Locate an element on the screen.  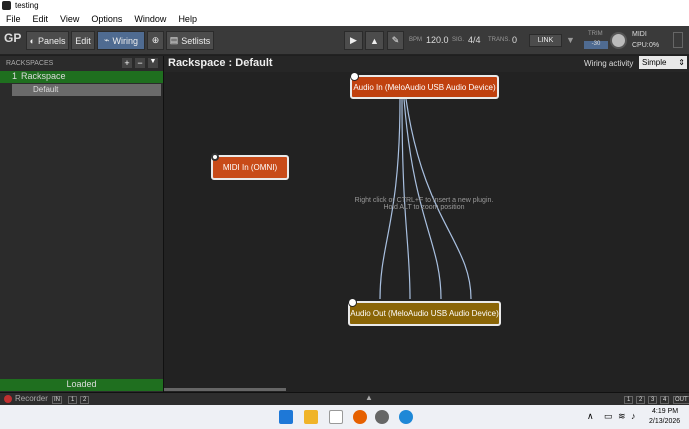
settings-icon is located at coordinates (382, 417).